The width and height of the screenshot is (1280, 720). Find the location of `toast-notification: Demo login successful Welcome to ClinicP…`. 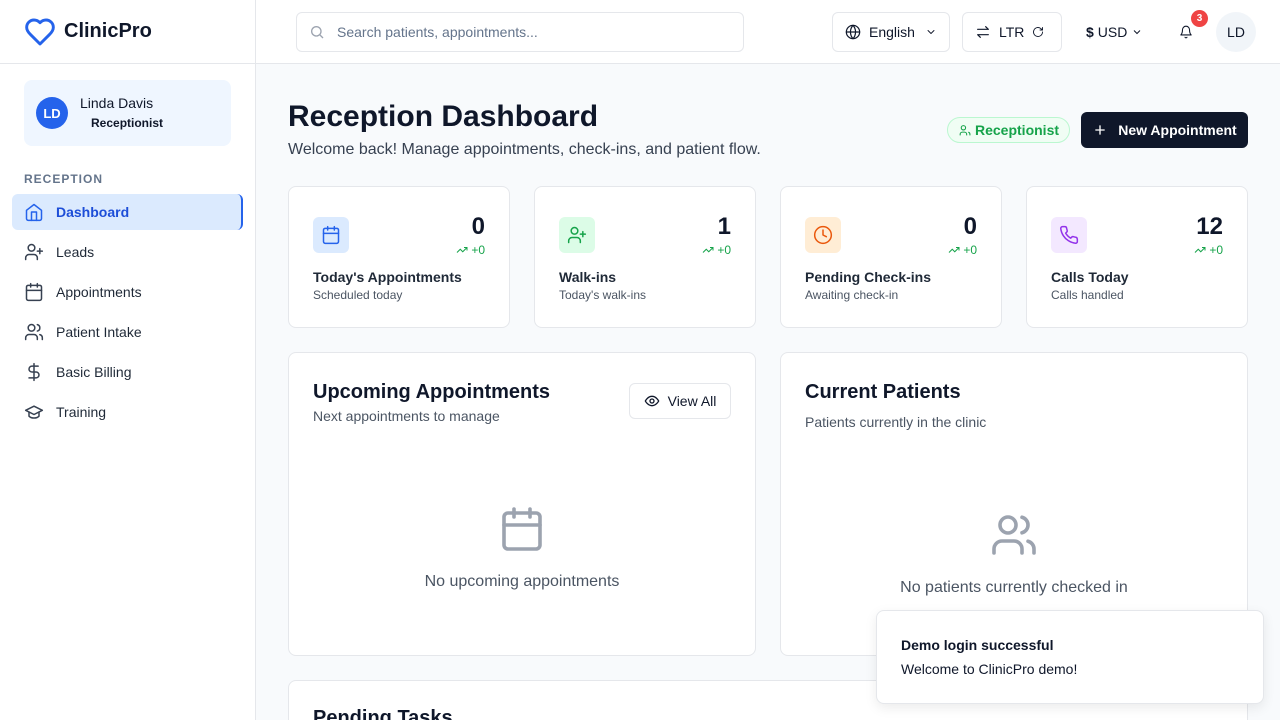

toast-notification: Demo login successful Welcome to ClinicP… is located at coordinates (1070, 657).